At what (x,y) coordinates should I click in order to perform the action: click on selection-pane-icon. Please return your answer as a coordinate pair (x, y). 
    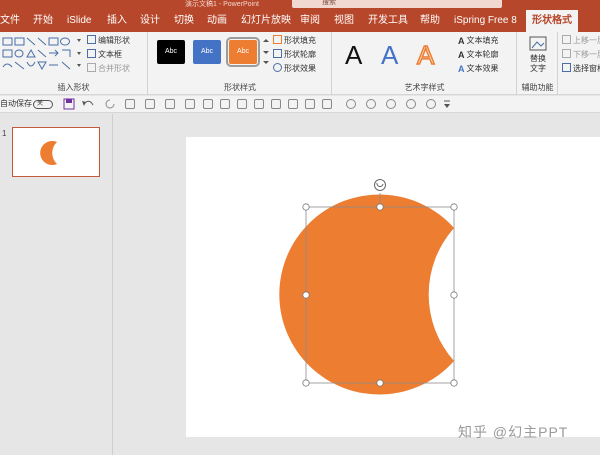
    Looking at the image, I should click on (566, 67).